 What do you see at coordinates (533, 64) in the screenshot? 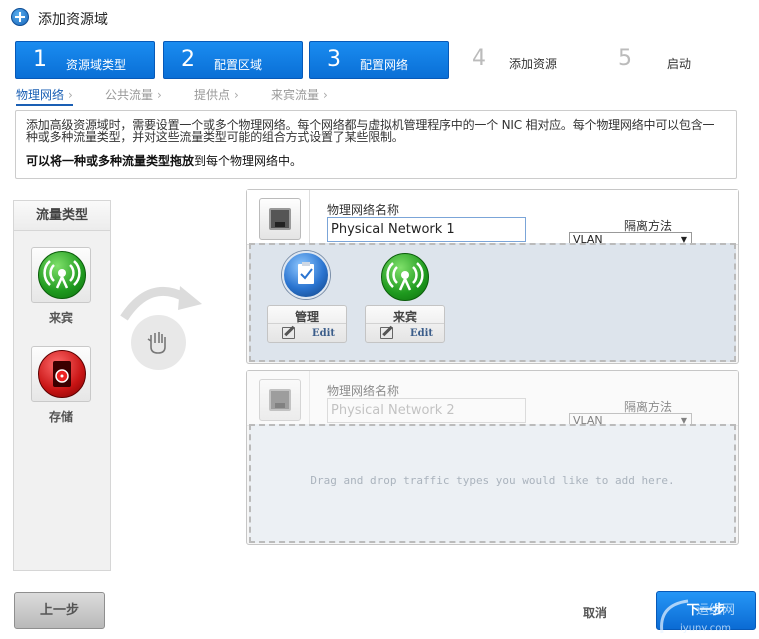
I see `step-label: 添加资源` at bounding box center [533, 64].